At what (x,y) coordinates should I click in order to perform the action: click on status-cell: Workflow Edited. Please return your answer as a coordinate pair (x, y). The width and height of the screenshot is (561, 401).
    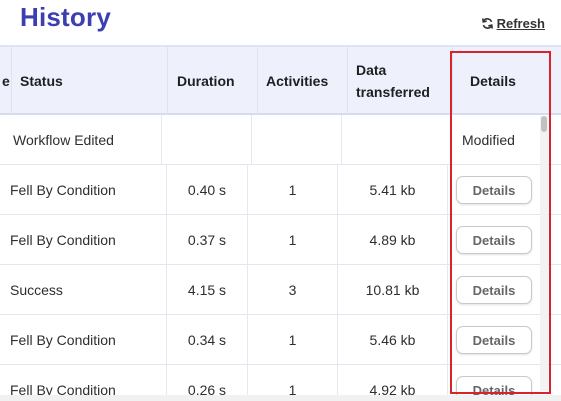
    Looking at the image, I should click on (63, 140).